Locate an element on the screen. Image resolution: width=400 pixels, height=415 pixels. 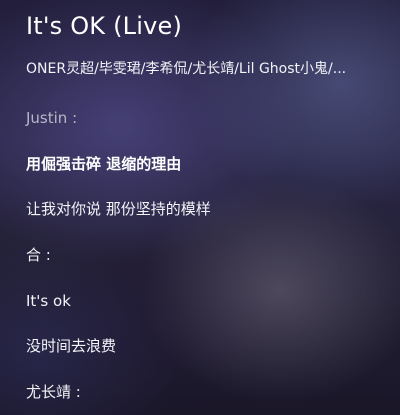
lyric-line-current: 用倔强击碎 退缩的理由 is located at coordinates (208, 177).